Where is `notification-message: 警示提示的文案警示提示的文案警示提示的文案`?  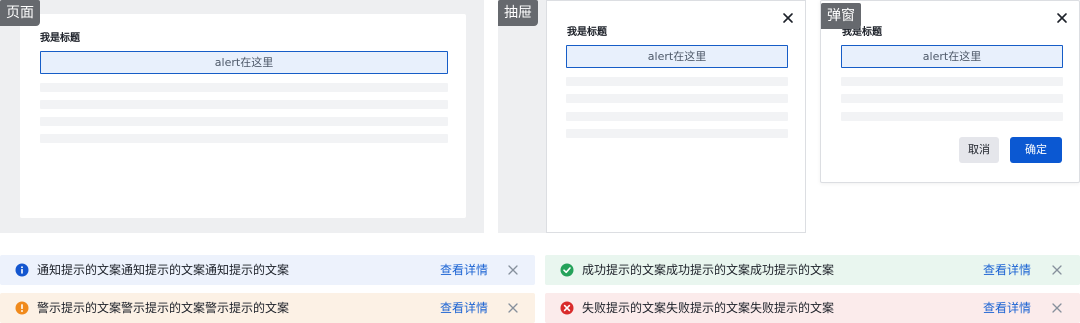 notification-message: 警示提示的文案警示提示的文案警示提示的文案 is located at coordinates (163, 308).